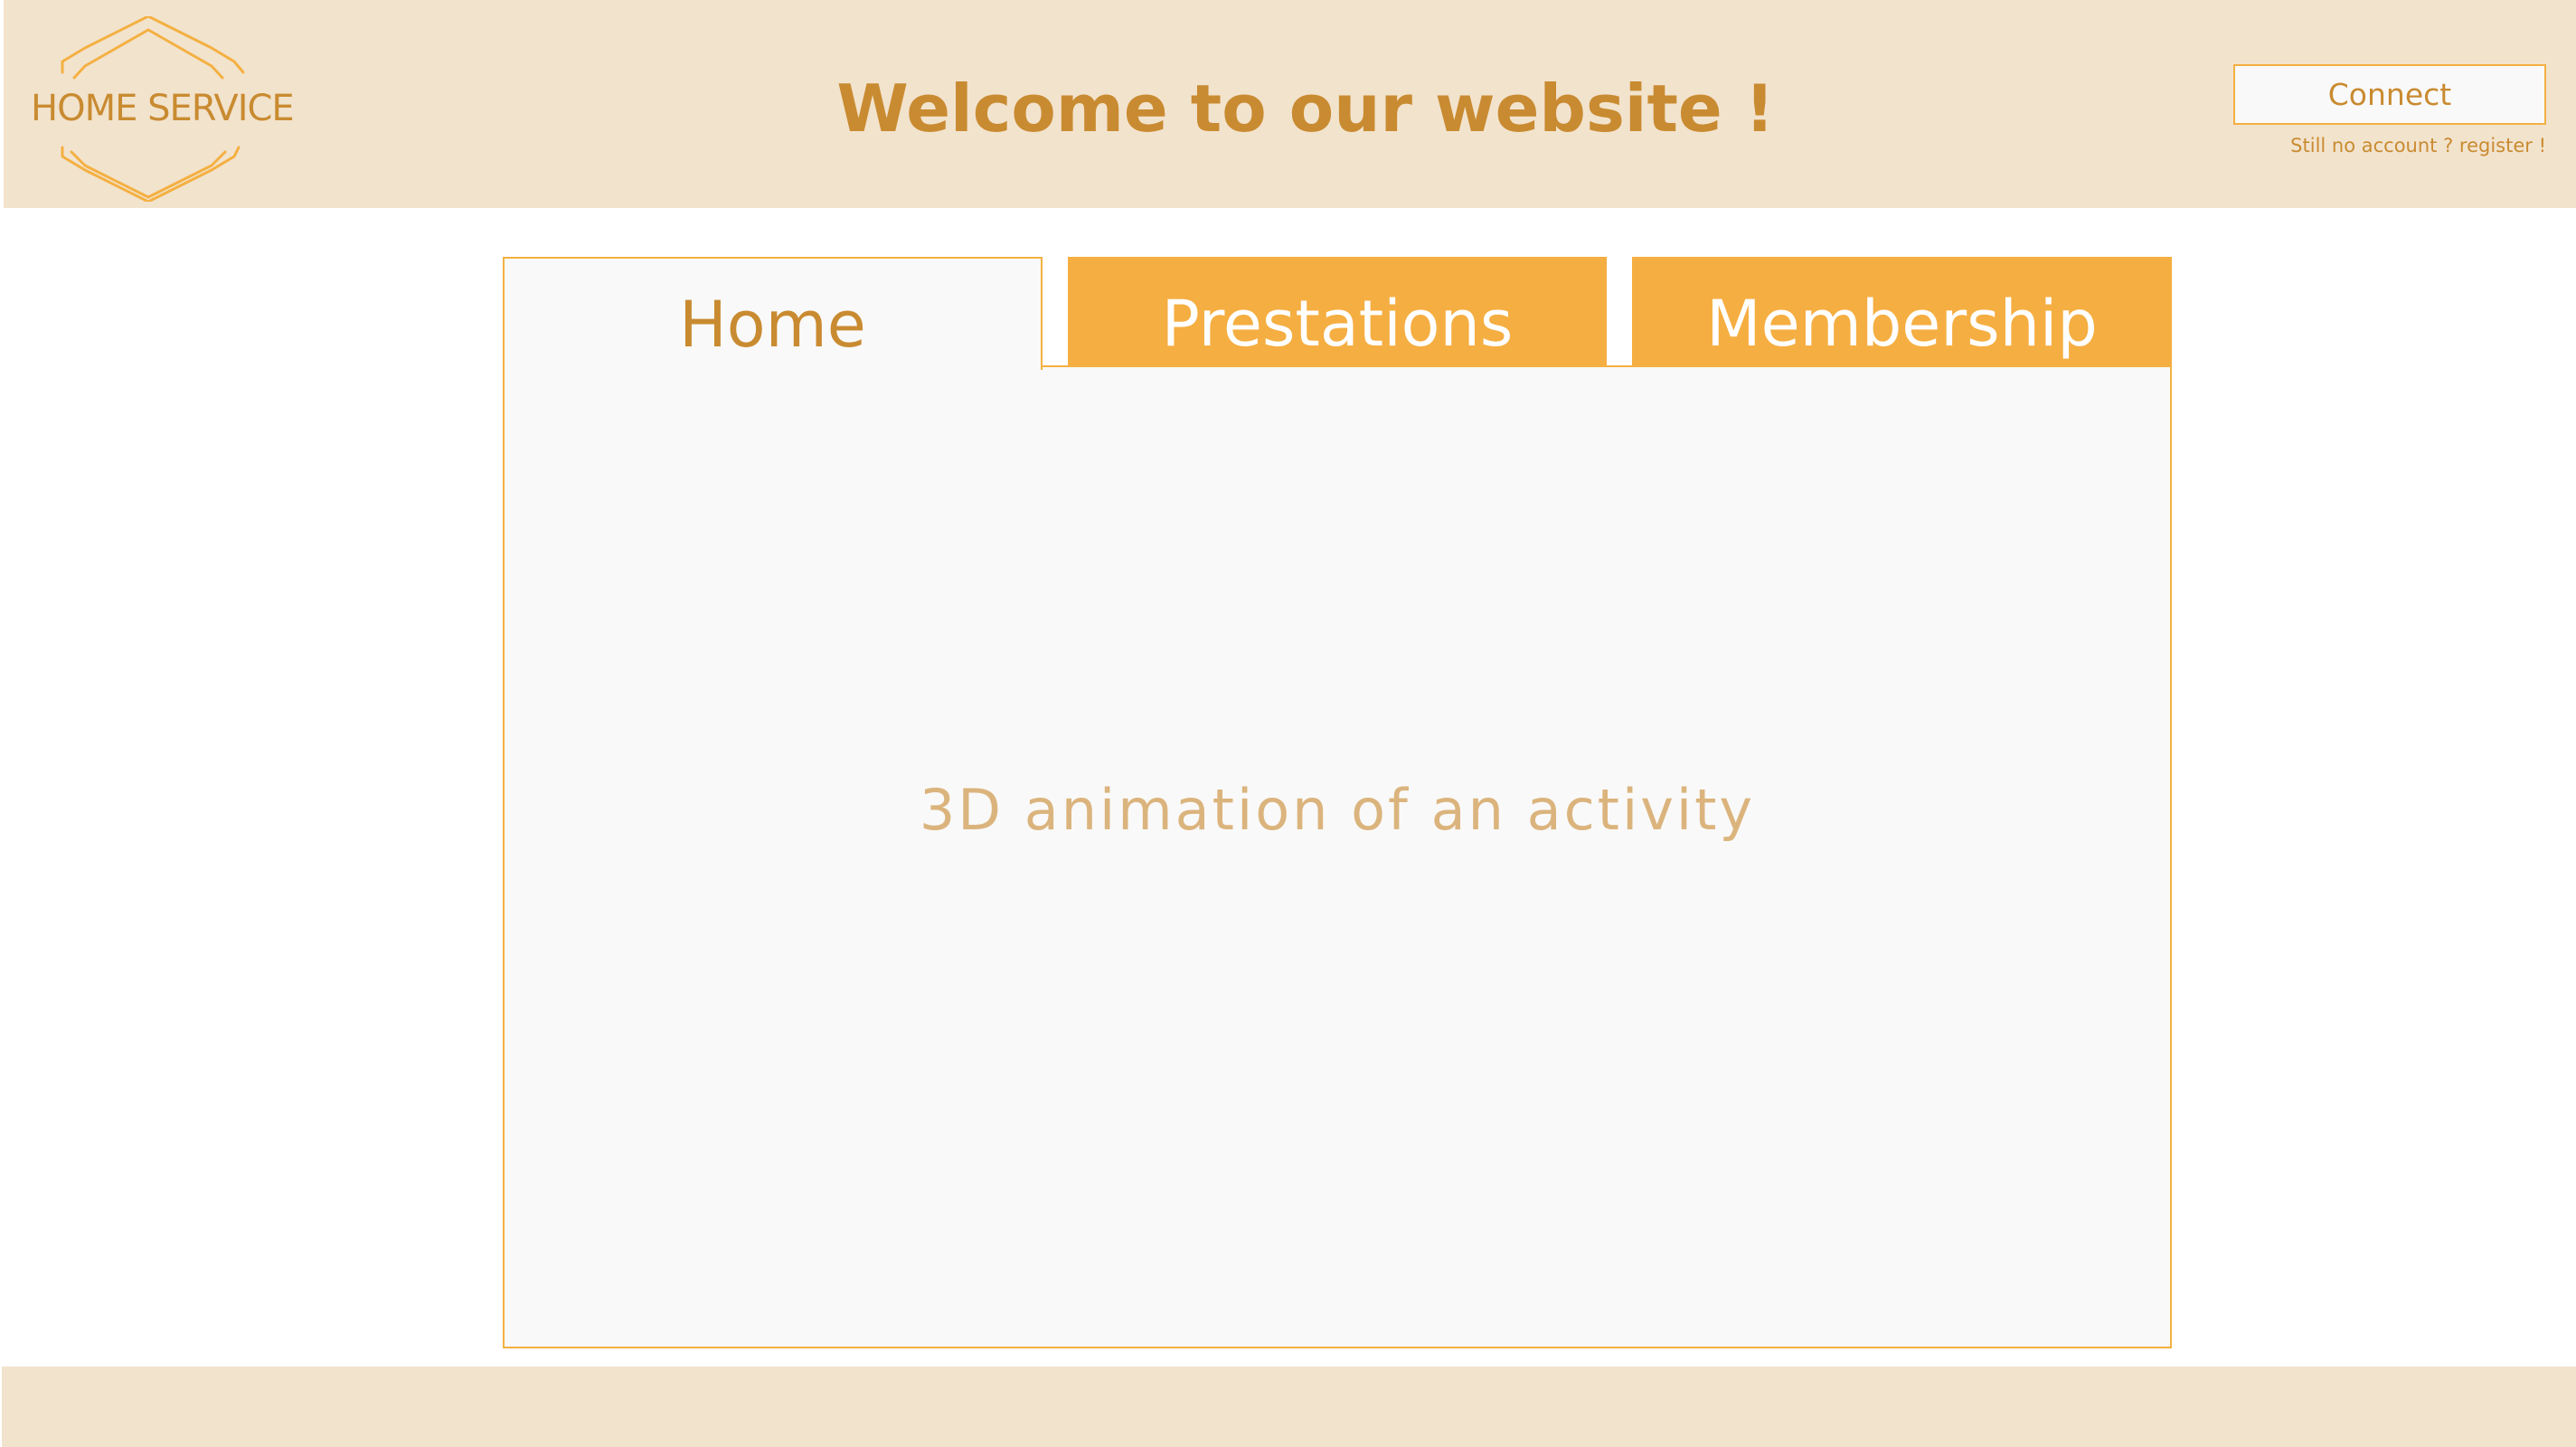 Image resolution: width=2576 pixels, height=1447 pixels. I want to click on brand-name: HOME SERVICE, so click(163, 108).